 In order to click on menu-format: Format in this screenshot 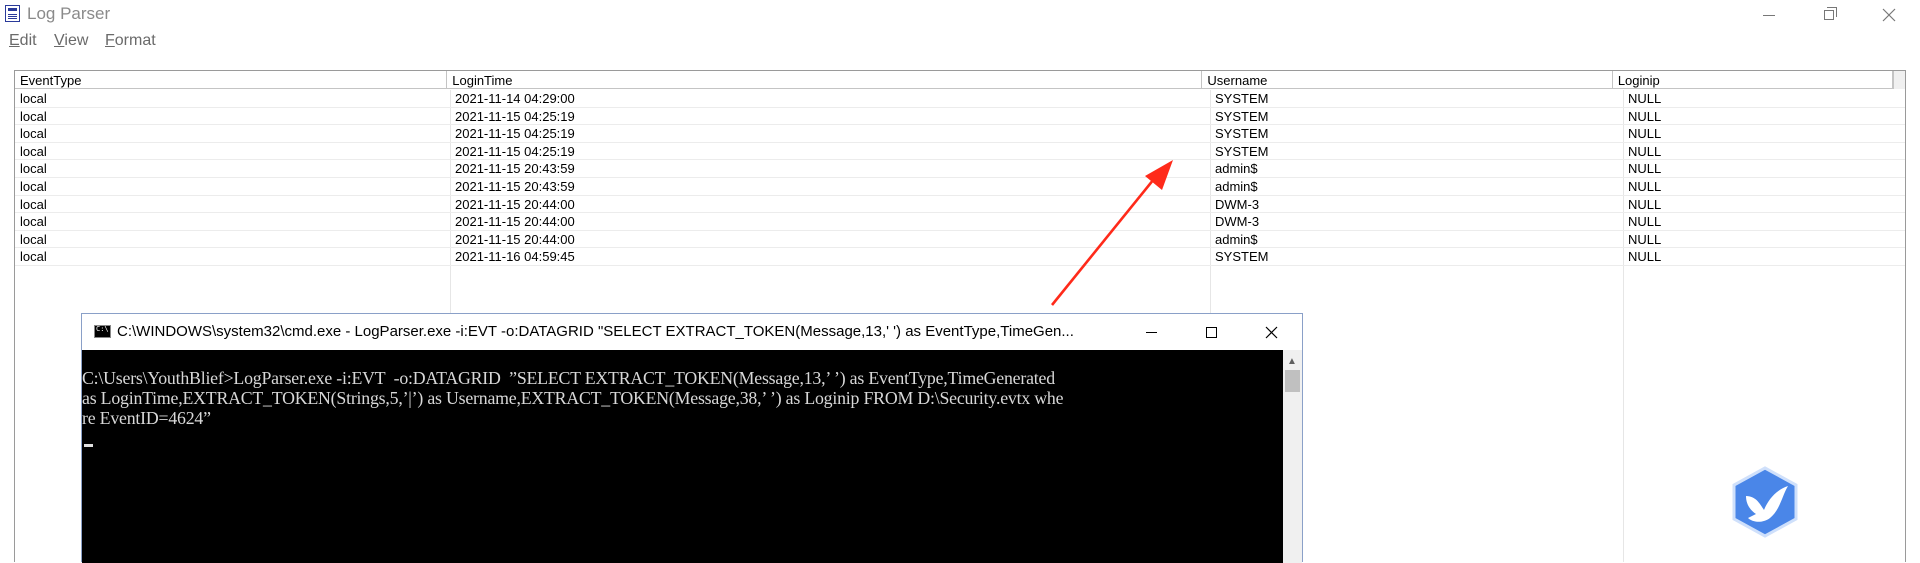, I will do `click(130, 41)`.